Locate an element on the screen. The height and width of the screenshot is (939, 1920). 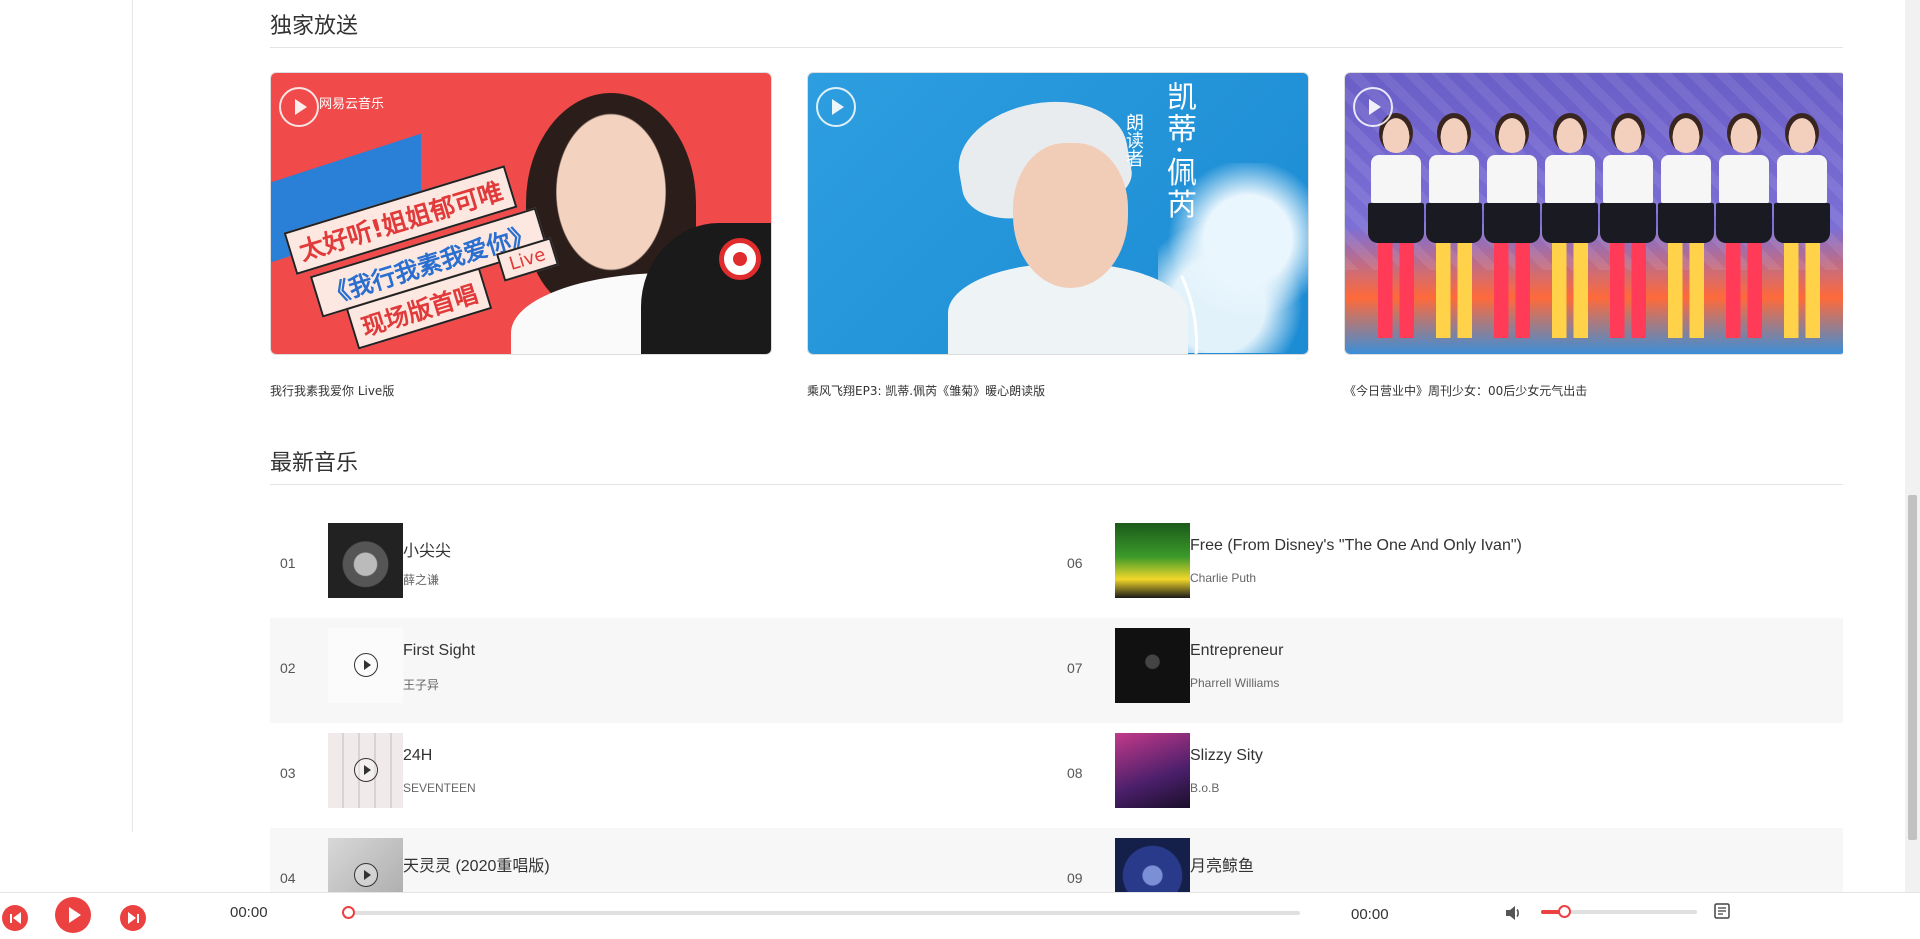
exclusive-card-image: 网易云音乐 太好听!姐姐郁可唯 《我行我素我爱你》 现场版首唱 Live is located at coordinates (521, 213).